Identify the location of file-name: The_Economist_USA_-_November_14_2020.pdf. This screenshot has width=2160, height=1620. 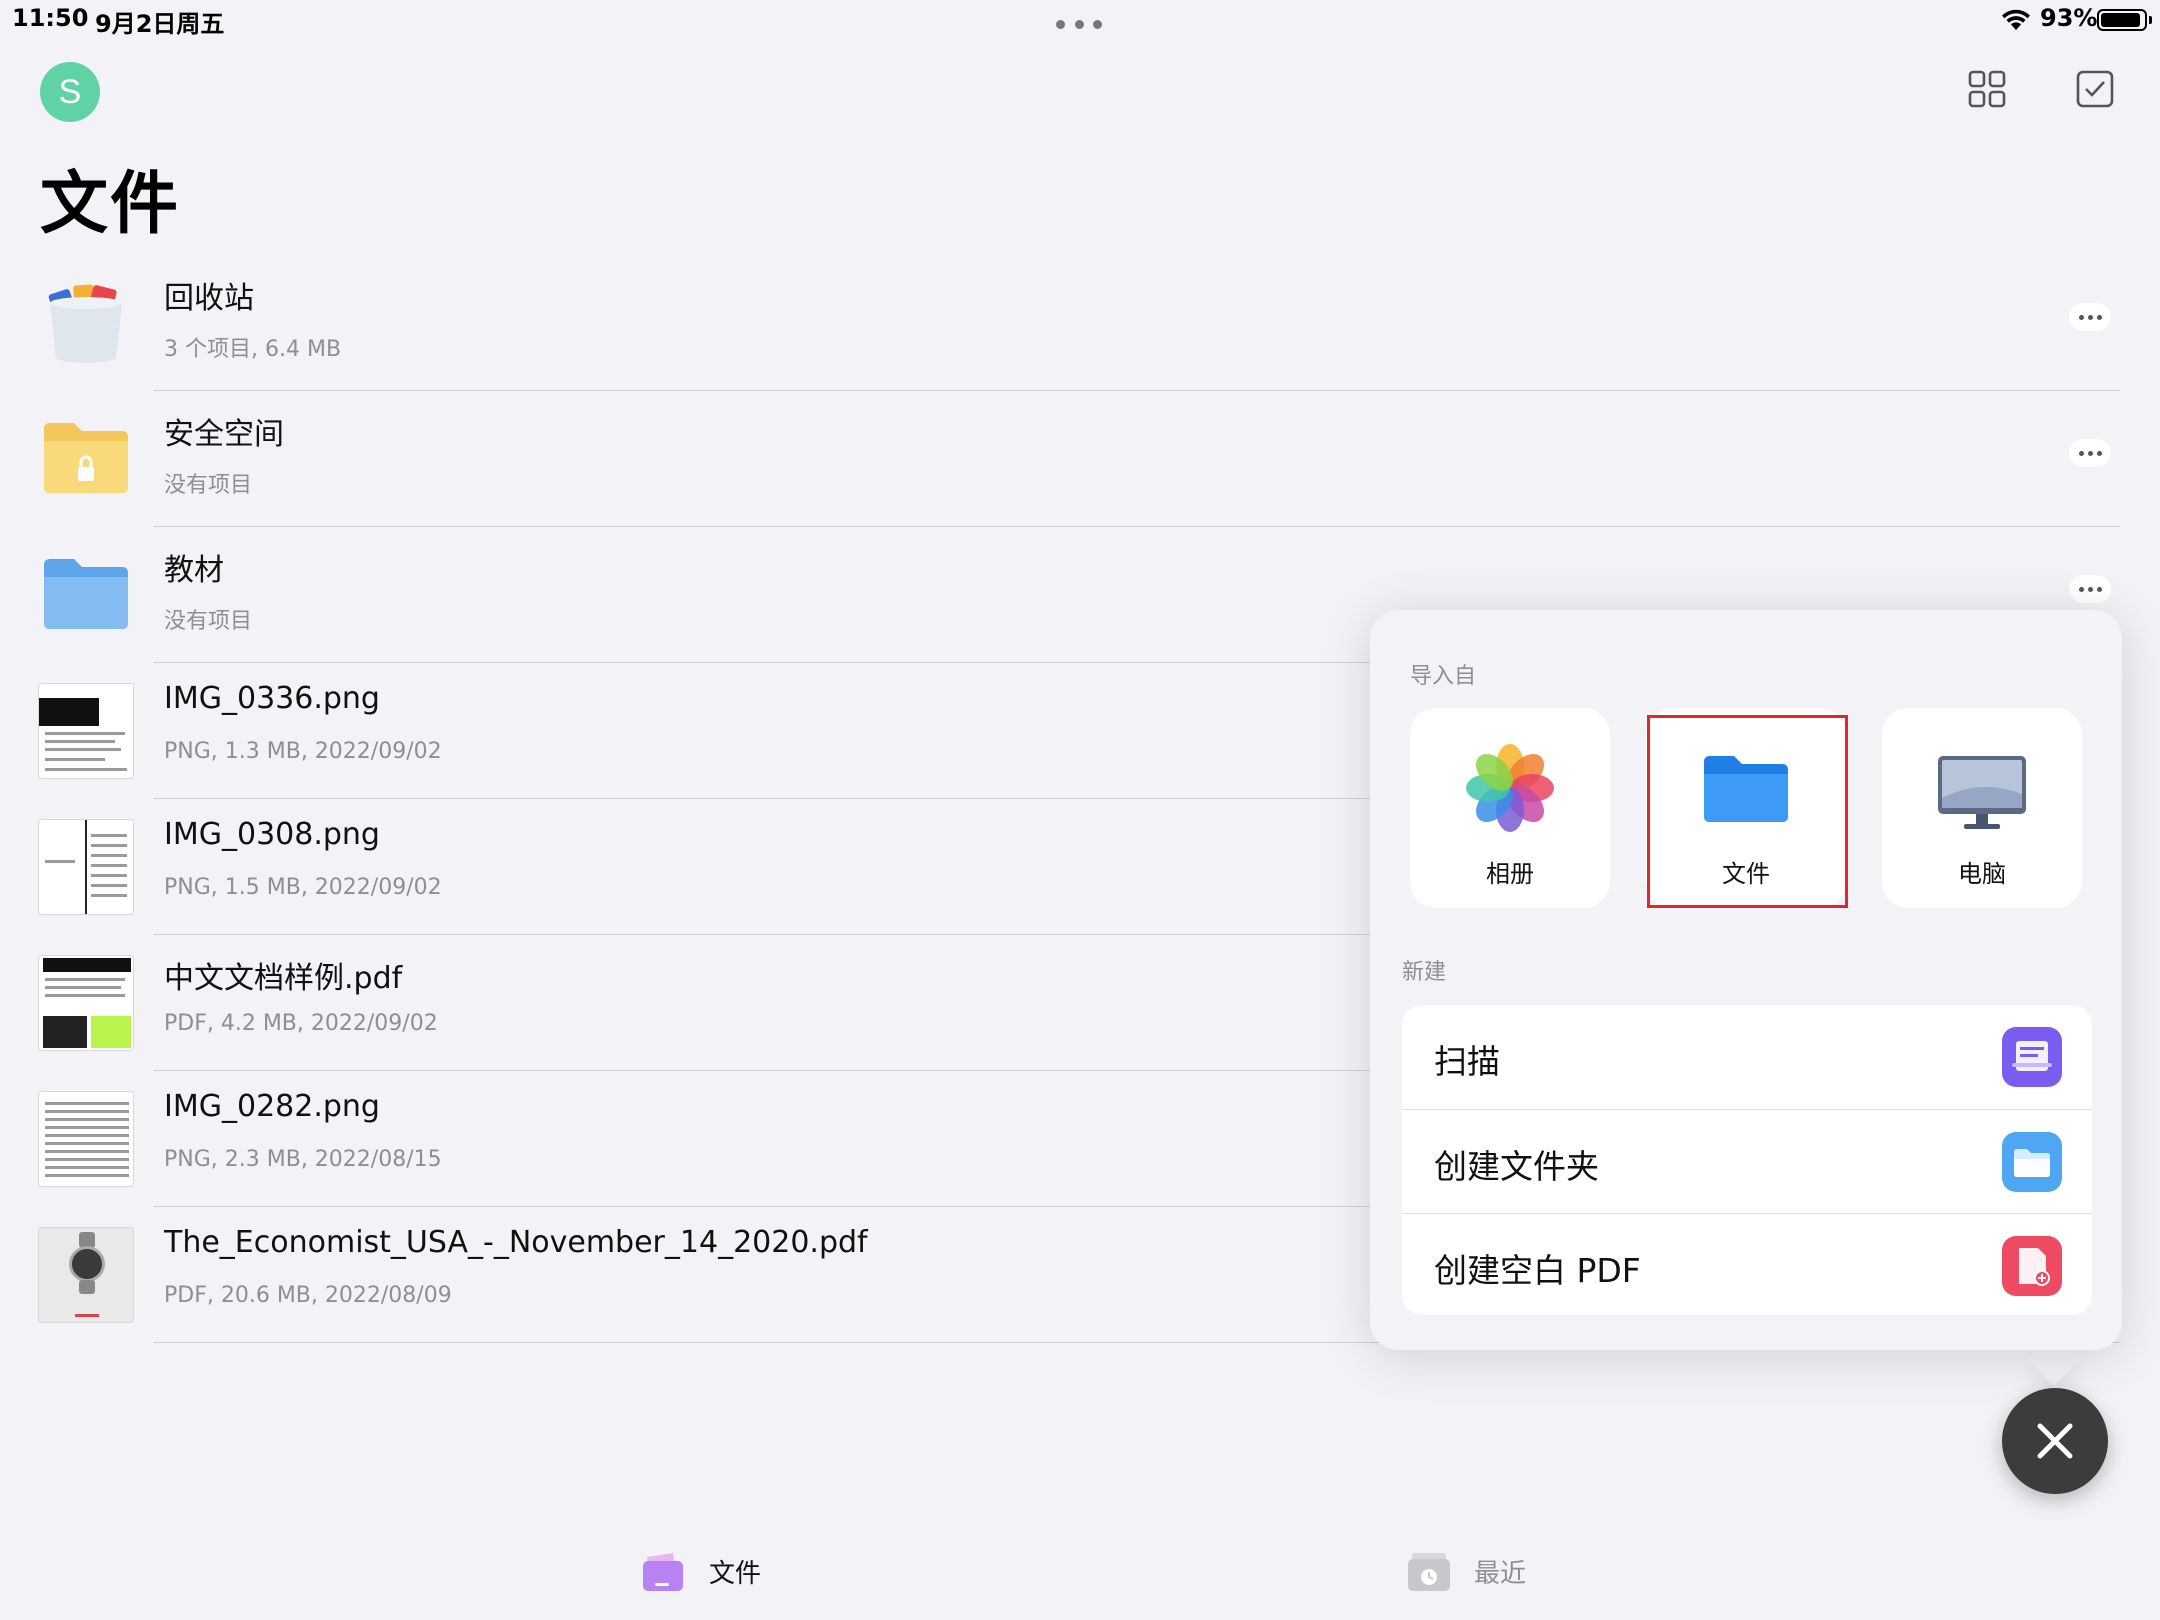
(516, 1242).